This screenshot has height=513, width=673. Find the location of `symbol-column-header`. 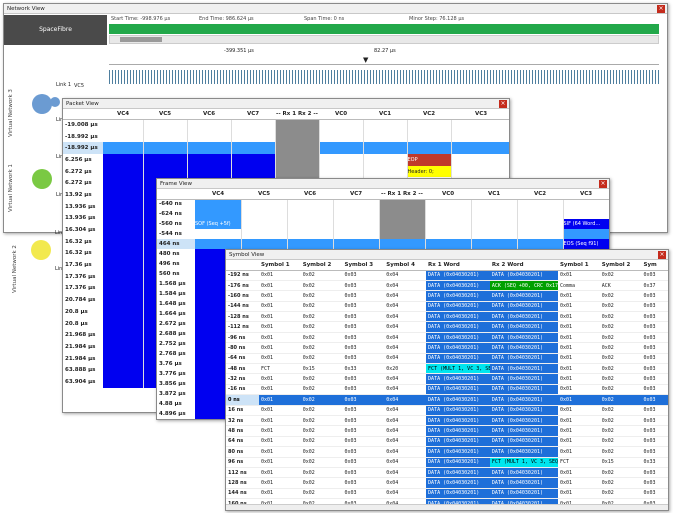

symbol-column-header is located at coordinates (242, 265).